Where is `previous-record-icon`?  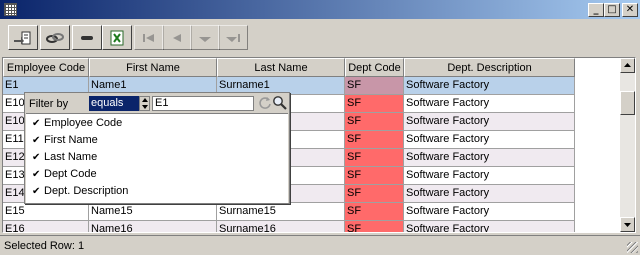 previous-record-icon is located at coordinates (177, 37).